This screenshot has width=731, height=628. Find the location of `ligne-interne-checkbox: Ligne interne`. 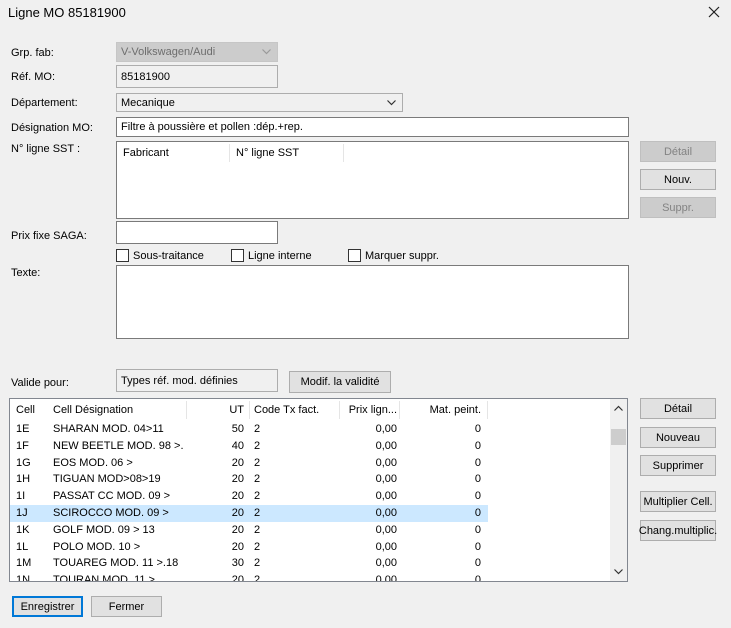

ligne-interne-checkbox: Ligne interne is located at coordinates (271, 255).